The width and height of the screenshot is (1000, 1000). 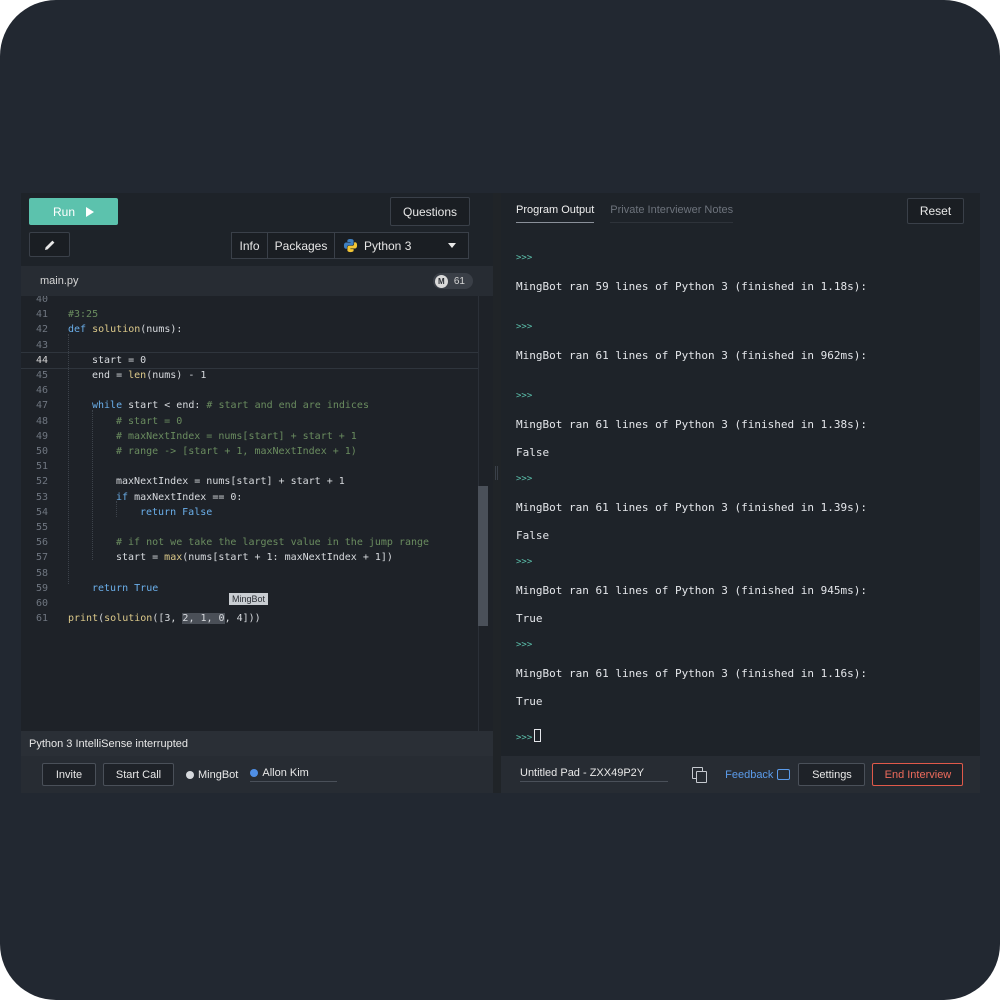 What do you see at coordinates (253, 390) in the screenshot?
I see `code-line: 46` at bounding box center [253, 390].